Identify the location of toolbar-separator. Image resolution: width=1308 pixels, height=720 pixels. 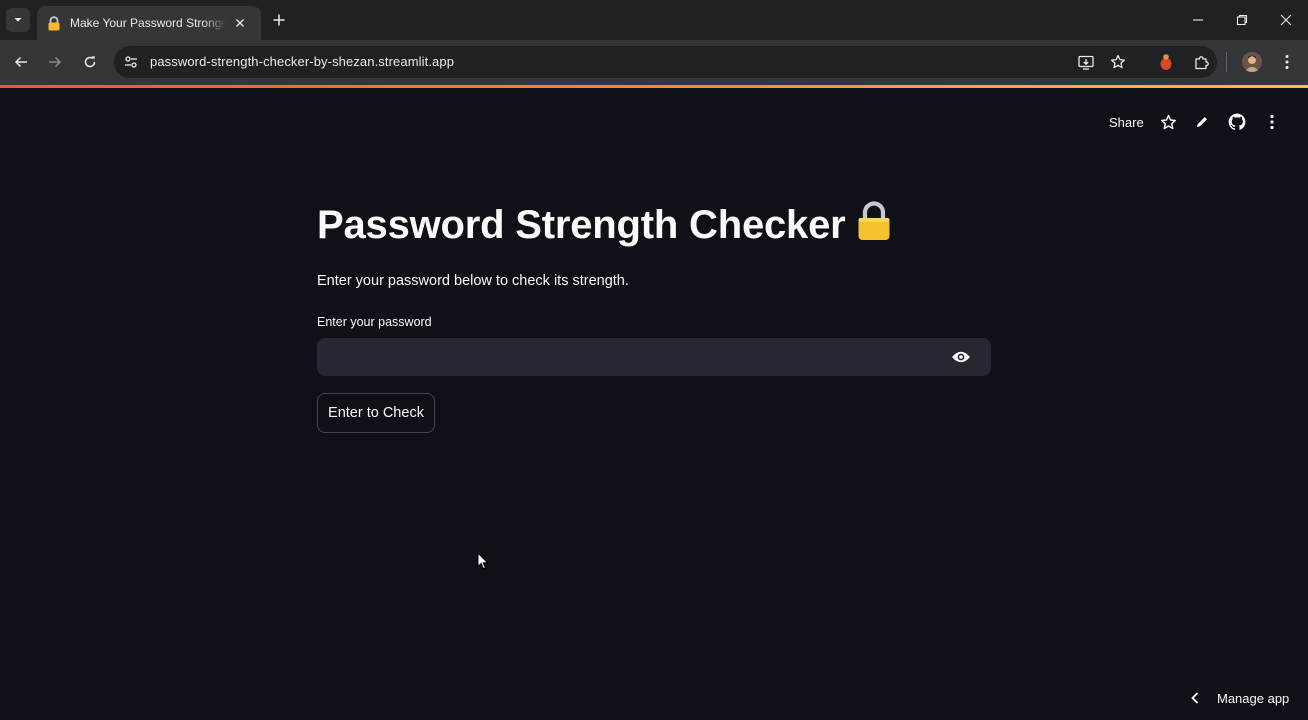
(1226, 62).